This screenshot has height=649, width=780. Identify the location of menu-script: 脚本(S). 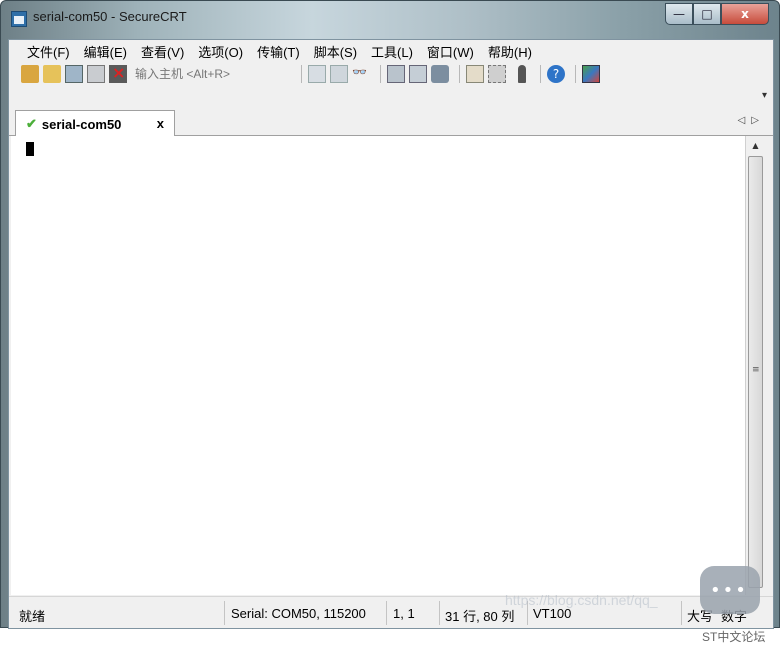
(335, 51).